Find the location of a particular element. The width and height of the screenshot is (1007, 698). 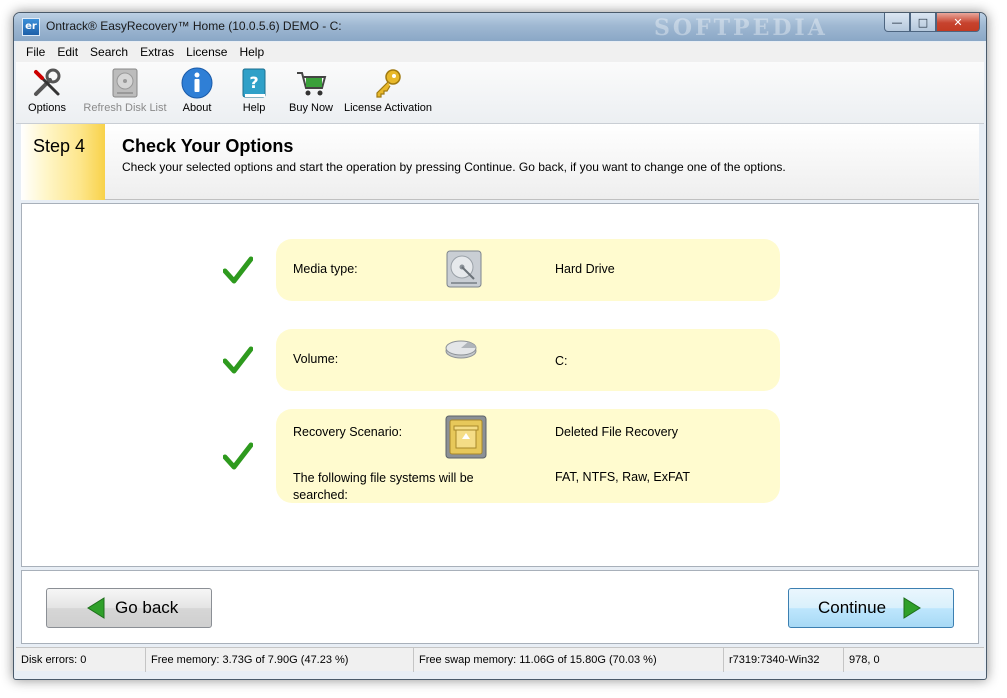

window-controls: — □ ✕ is located at coordinates (932, 23).